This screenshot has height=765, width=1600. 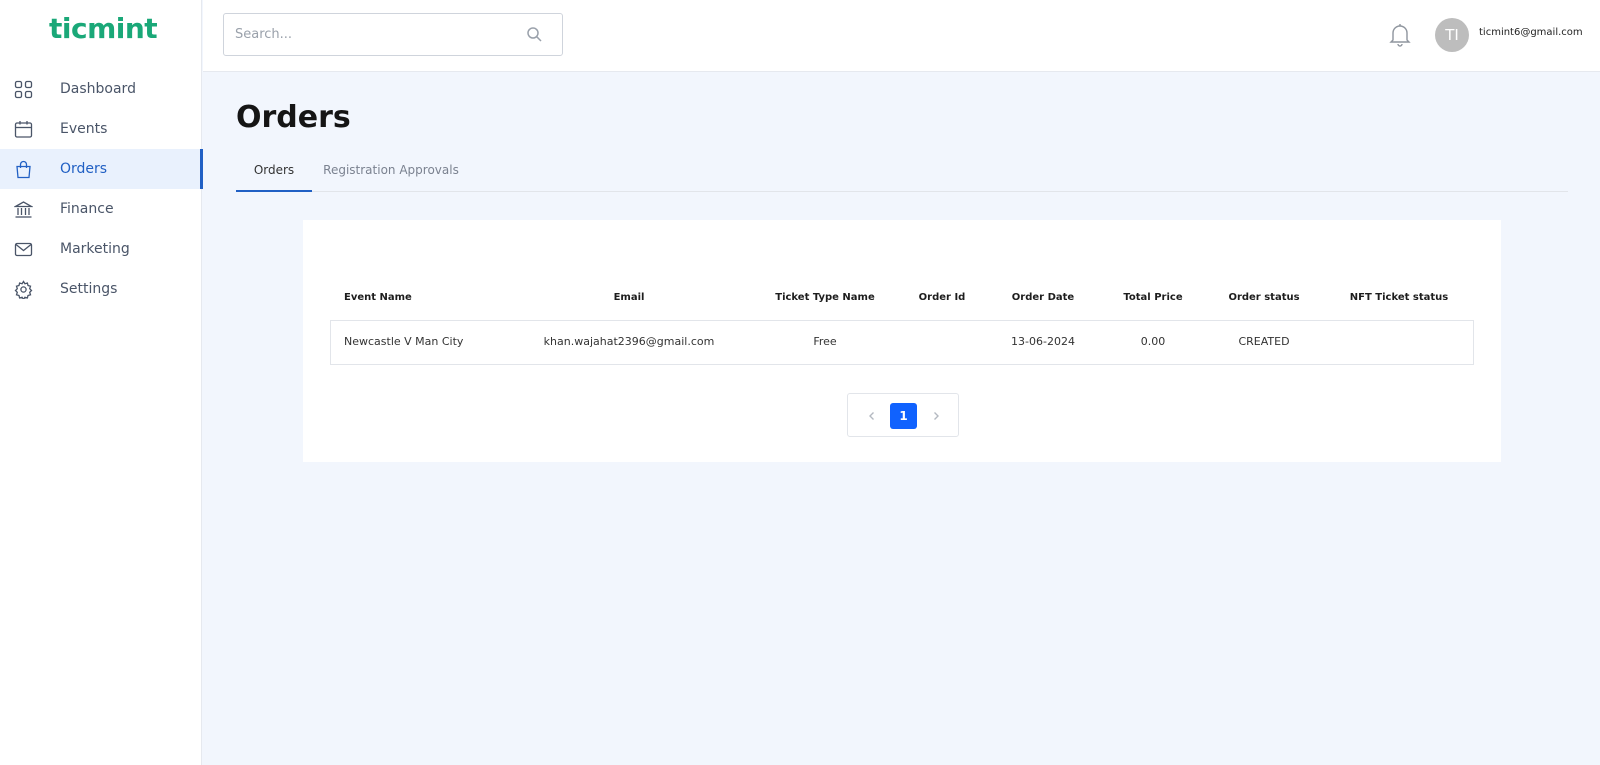 What do you see at coordinates (1531, 32) in the screenshot?
I see `user-email: ticmint6@gmail.com` at bounding box center [1531, 32].